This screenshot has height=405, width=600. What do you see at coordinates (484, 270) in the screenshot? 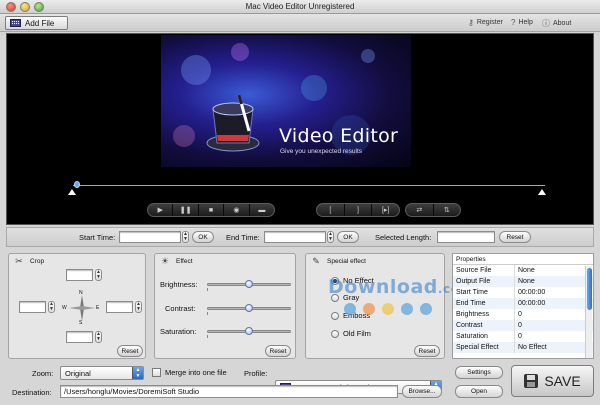
I see `property-key: Source File` at bounding box center [484, 270].